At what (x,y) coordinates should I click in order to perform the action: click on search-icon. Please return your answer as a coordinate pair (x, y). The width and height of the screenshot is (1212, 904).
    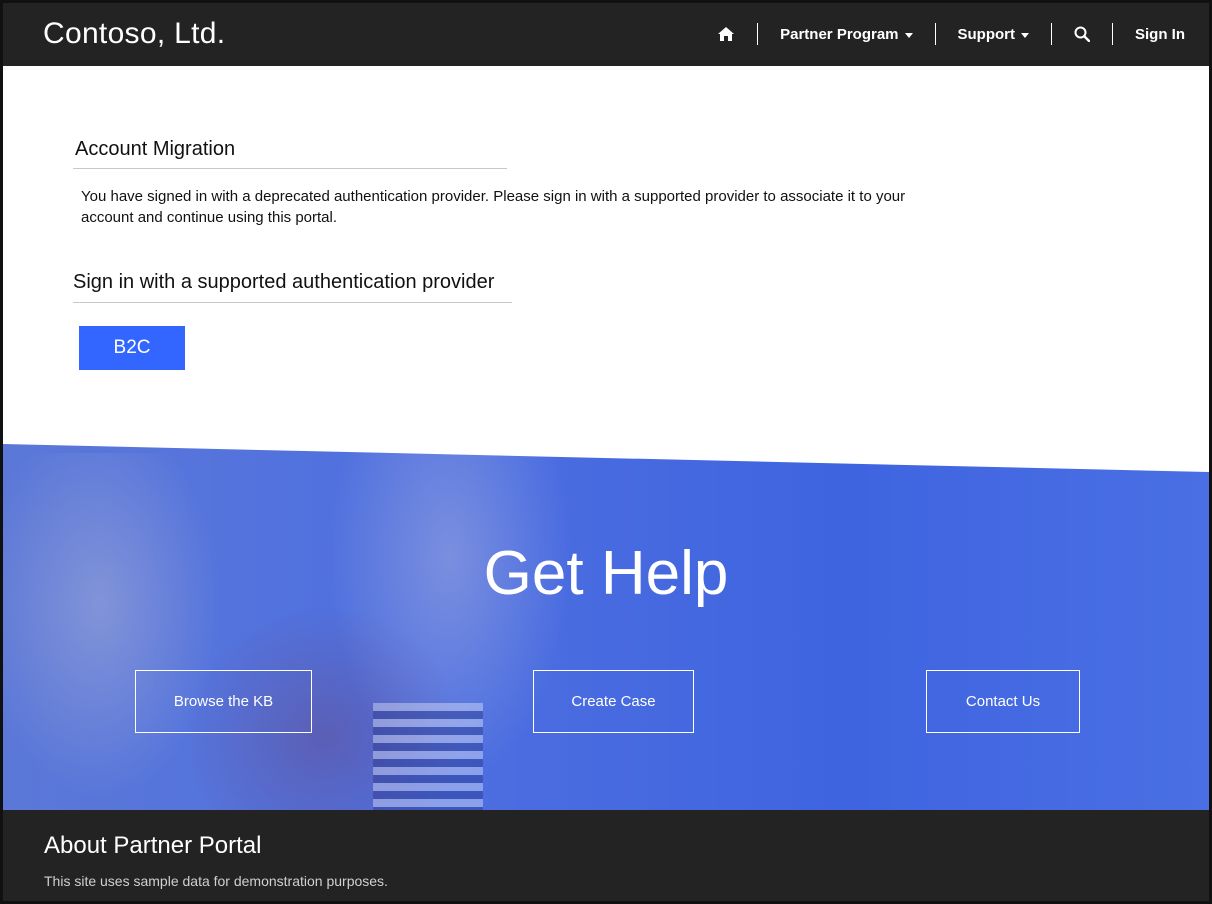
    Looking at the image, I should click on (1082, 34).